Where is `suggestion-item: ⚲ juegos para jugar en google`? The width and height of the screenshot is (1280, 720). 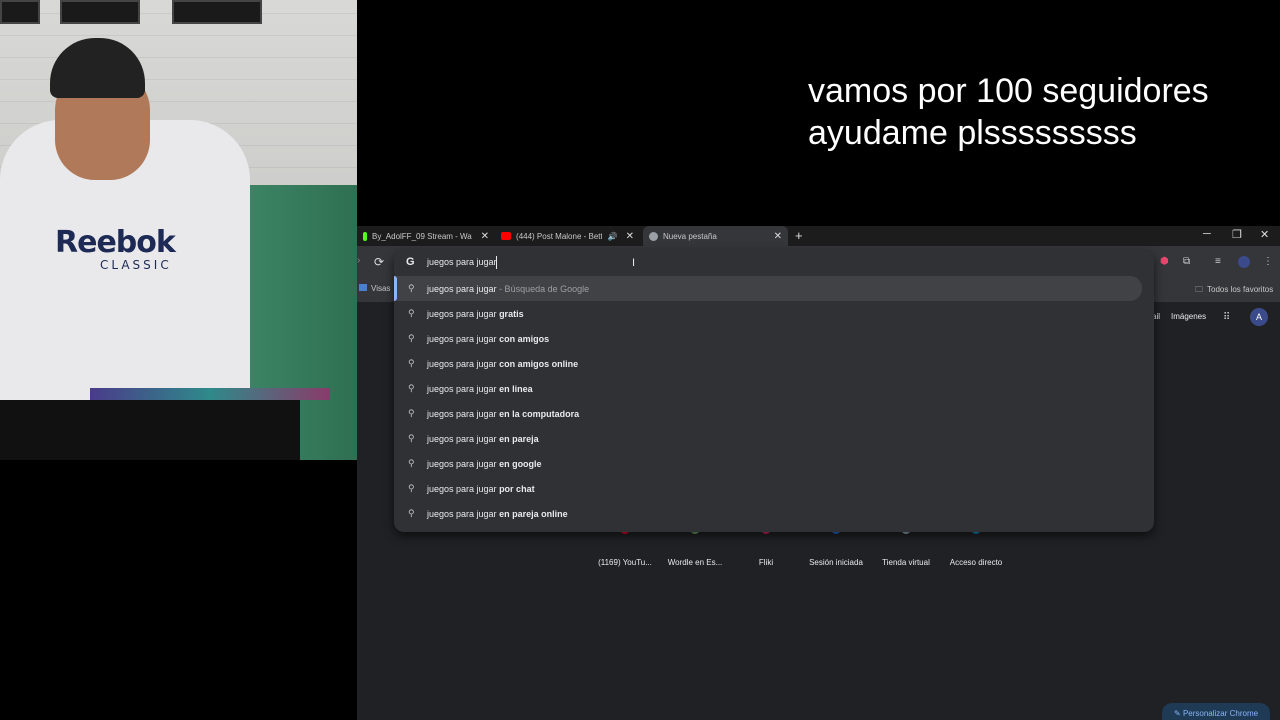
suggestion-item: ⚲ juegos para jugar en google is located at coordinates (774, 463).